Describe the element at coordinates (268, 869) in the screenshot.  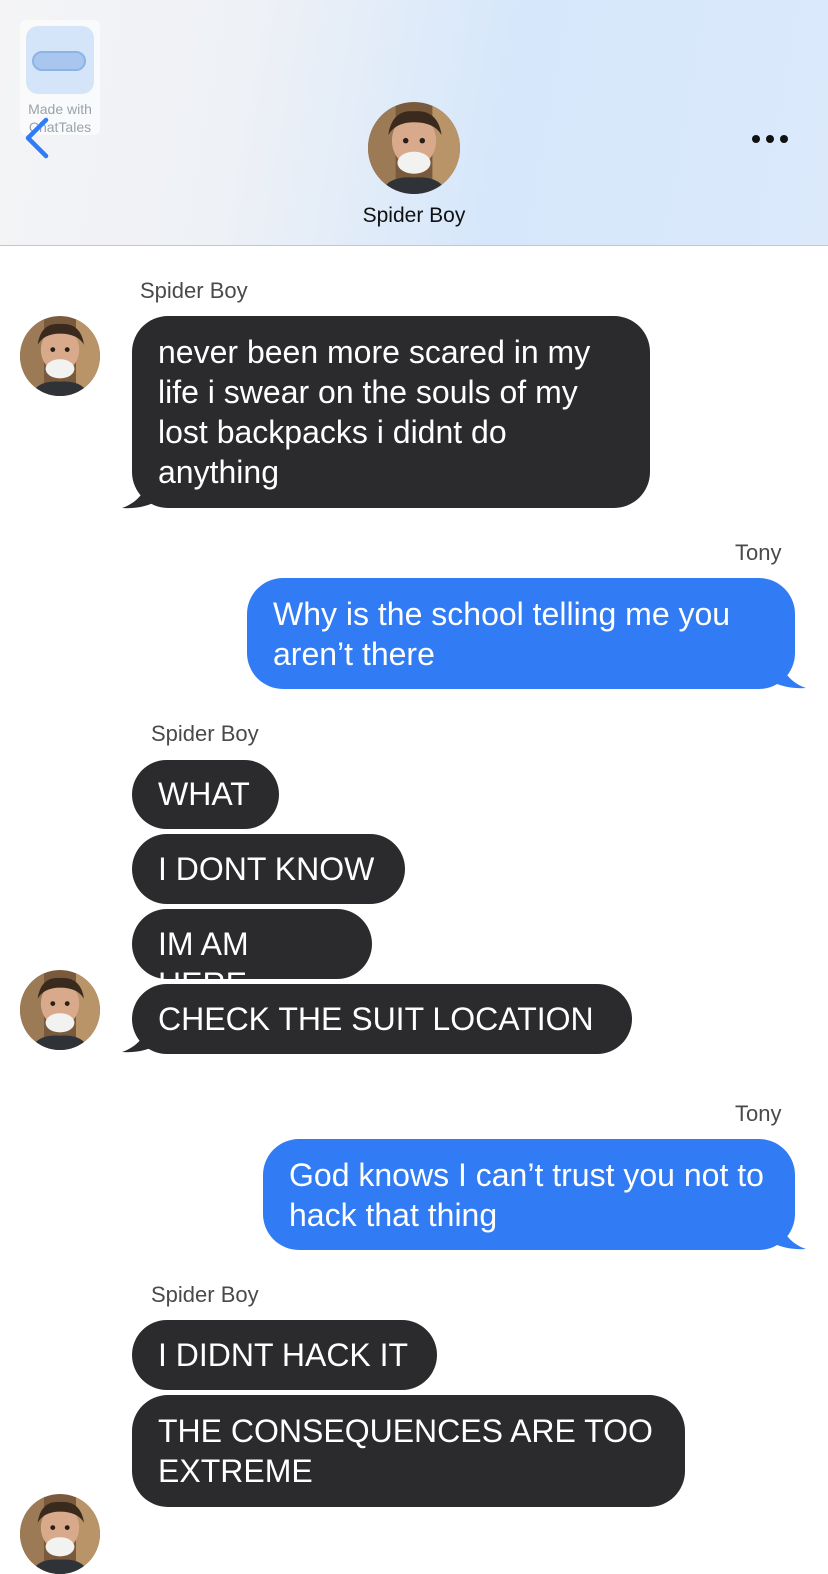
I see `message-bubble: I DONT KNOW` at that location.